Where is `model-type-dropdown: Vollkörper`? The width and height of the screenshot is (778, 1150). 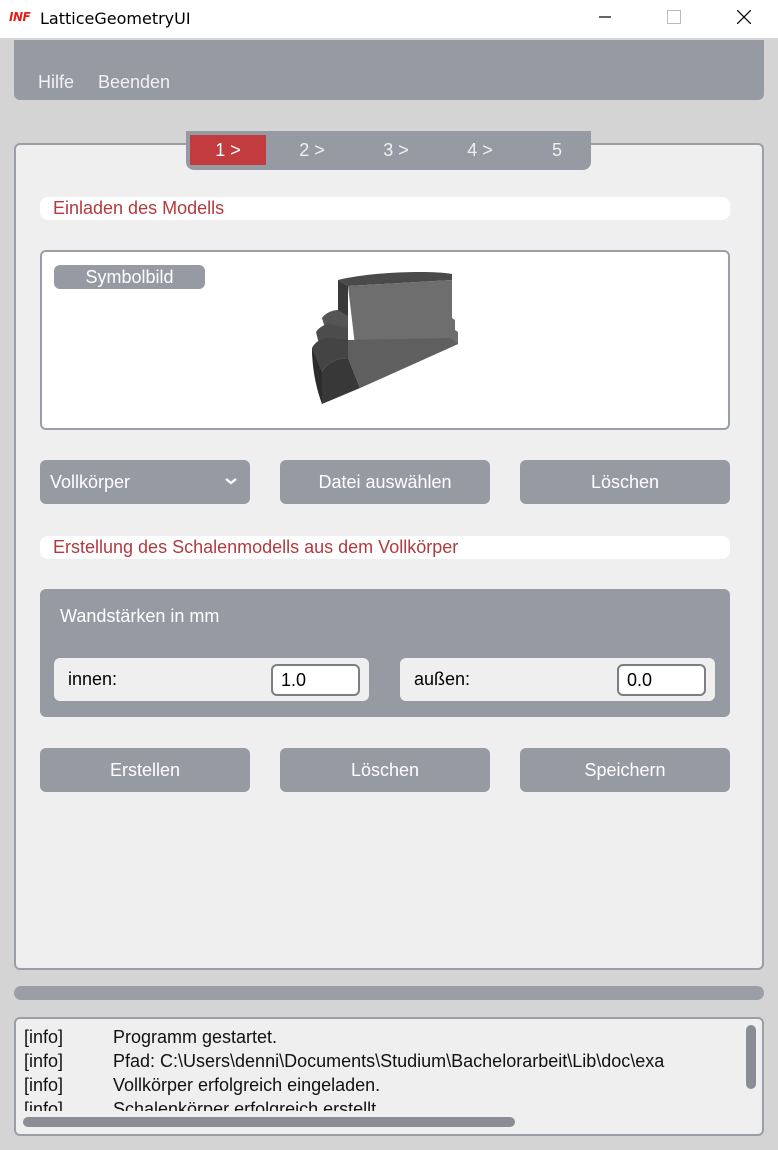 model-type-dropdown: Vollkörper is located at coordinates (145, 482).